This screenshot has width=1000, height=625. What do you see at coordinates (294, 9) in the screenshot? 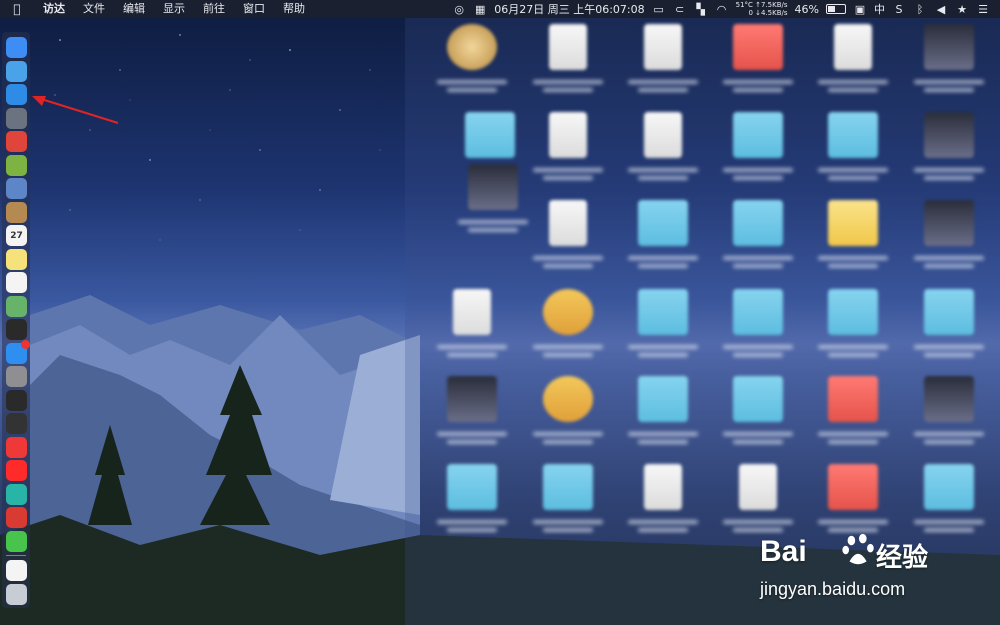
I see `menu-help: 帮助` at bounding box center [294, 9].